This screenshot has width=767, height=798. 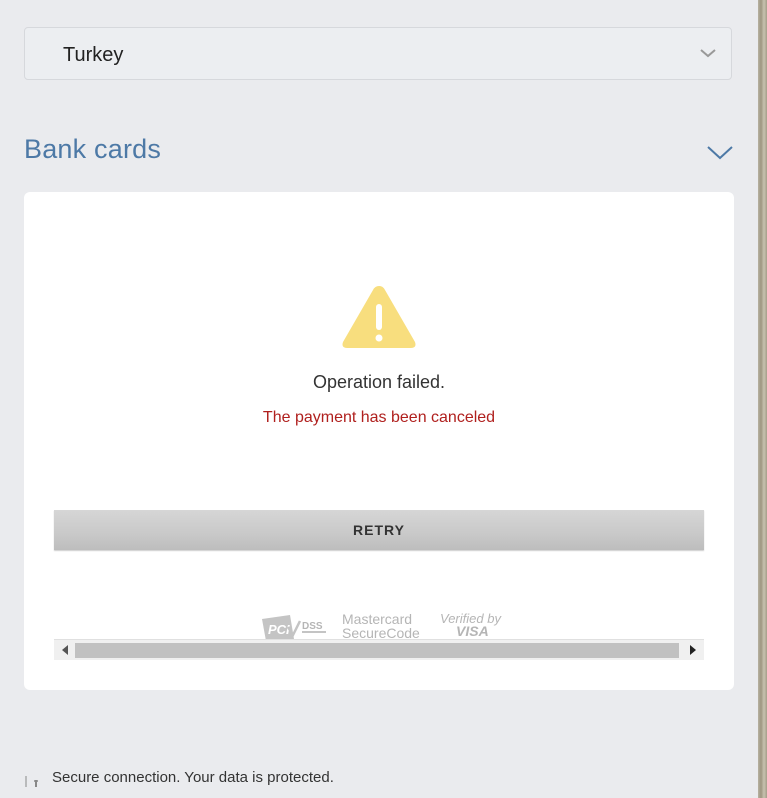 I want to click on scroll-right-arrow-icon, so click(x=693, y=650).